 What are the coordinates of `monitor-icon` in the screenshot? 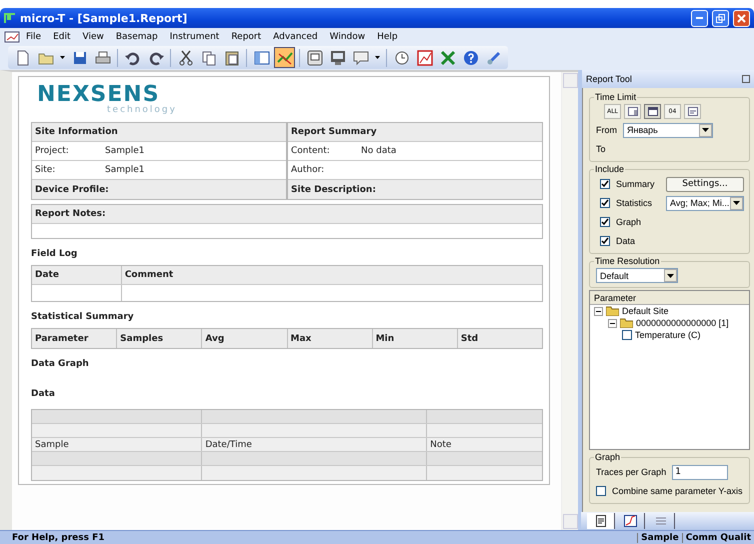 It's located at (338, 58).